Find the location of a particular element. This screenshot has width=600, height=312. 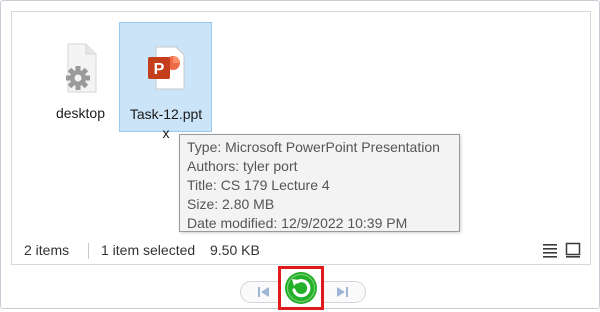

item-count: 2 items is located at coordinates (47, 250).